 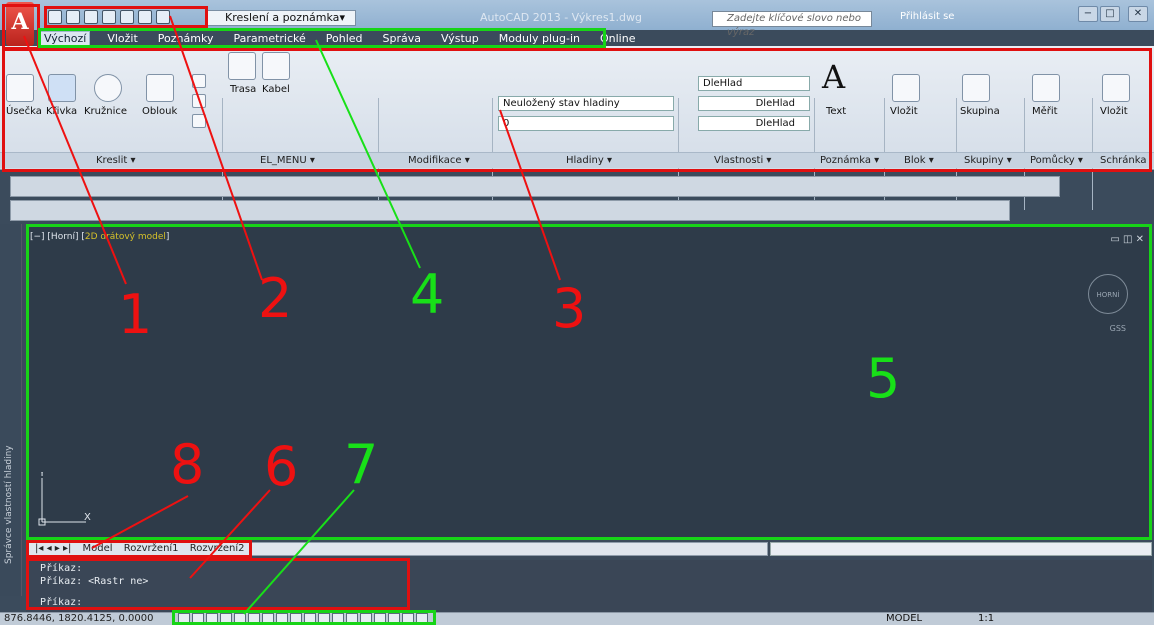 What do you see at coordinates (792, 24) in the screenshot?
I see `help-search-input: Zadejte klíčové slovo nebo výraz` at bounding box center [792, 24].